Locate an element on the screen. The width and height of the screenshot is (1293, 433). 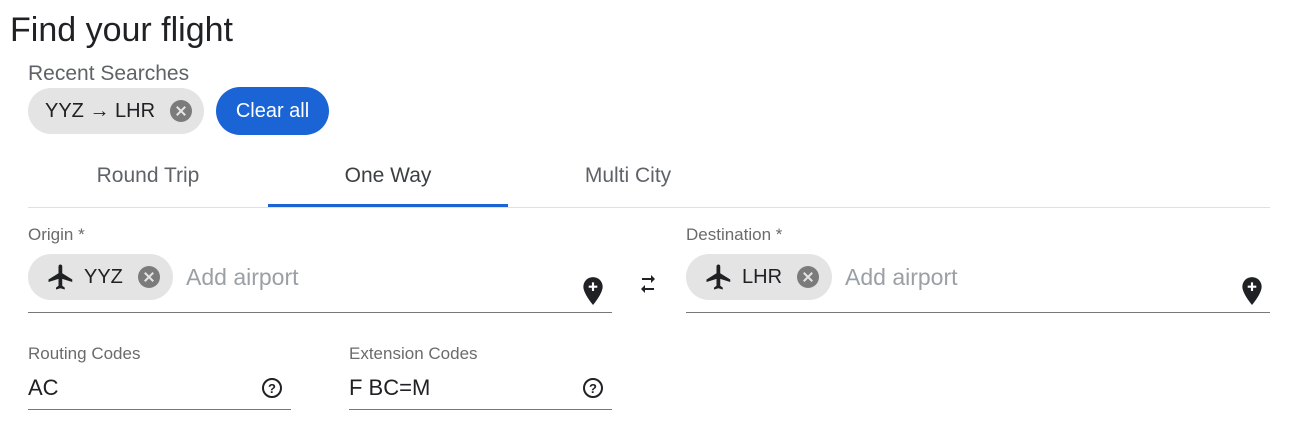
destination-label: Destination * is located at coordinates (734, 234).